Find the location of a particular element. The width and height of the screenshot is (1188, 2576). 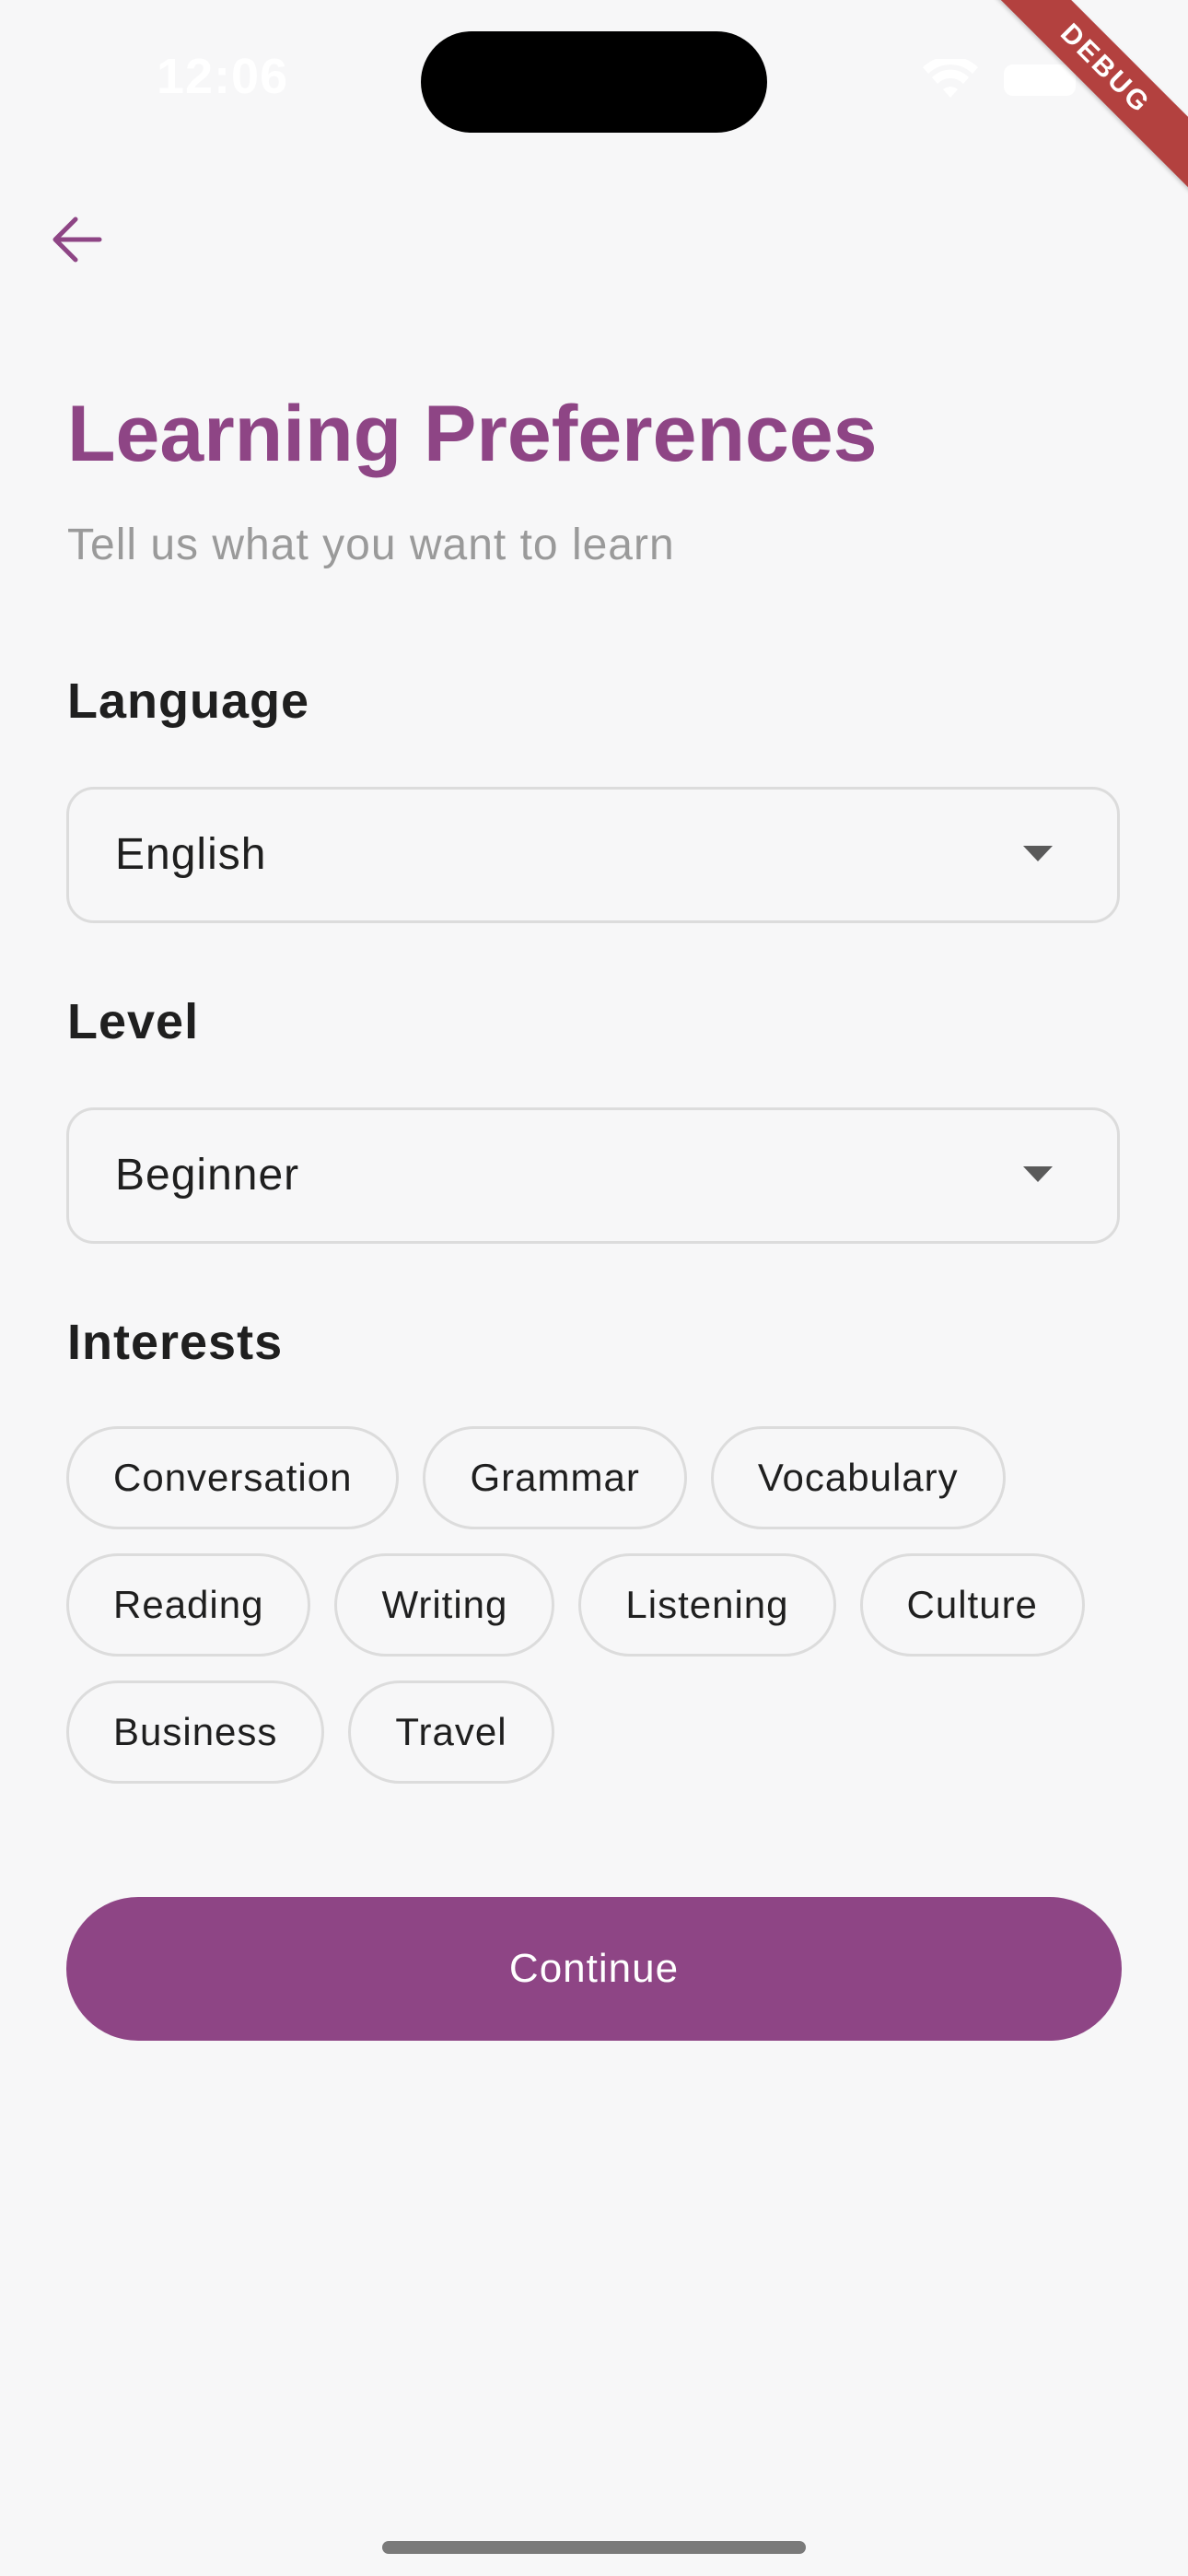

language-dropdown: English is located at coordinates (593, 855).